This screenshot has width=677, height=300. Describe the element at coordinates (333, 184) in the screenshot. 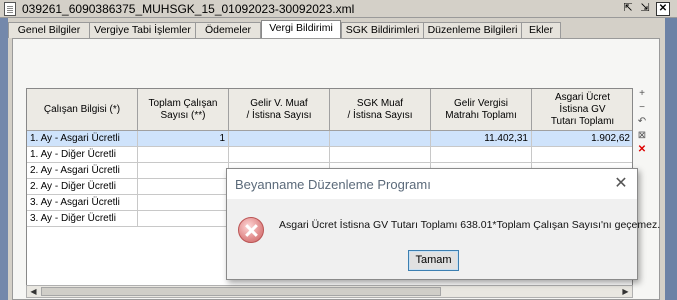

I see `dialog-title: Beyanname Düzenleme Programı` at that location.